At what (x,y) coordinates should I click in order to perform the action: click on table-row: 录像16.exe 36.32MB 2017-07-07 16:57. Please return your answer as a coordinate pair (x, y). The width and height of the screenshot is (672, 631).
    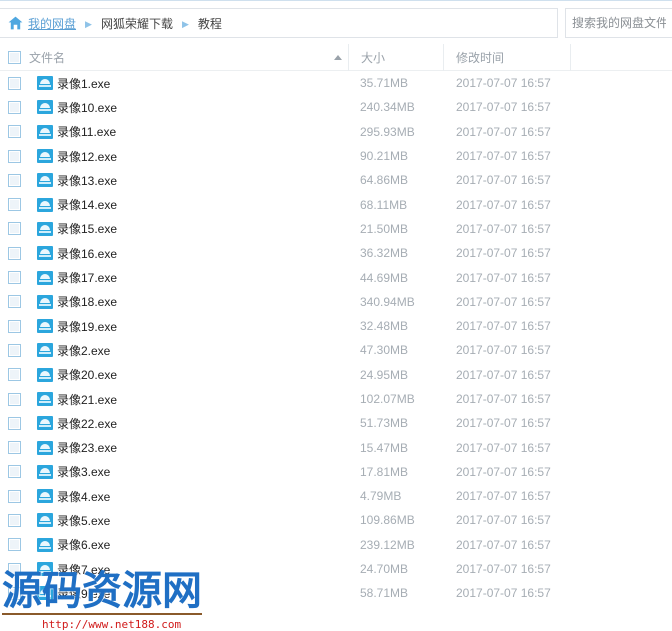
    Looking at the image, I should click on (336, 253).